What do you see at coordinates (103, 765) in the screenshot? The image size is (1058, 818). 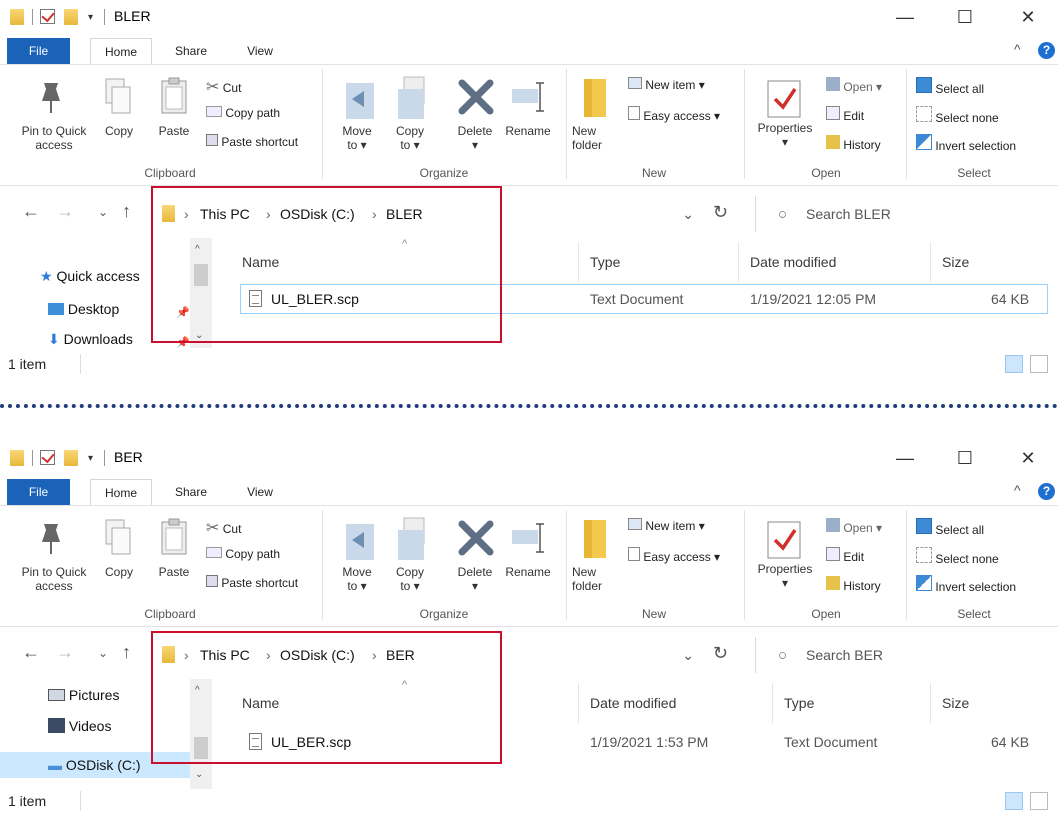 I see `nav-item-label: OSDisk (C:)` at bounding box center [103, 765].